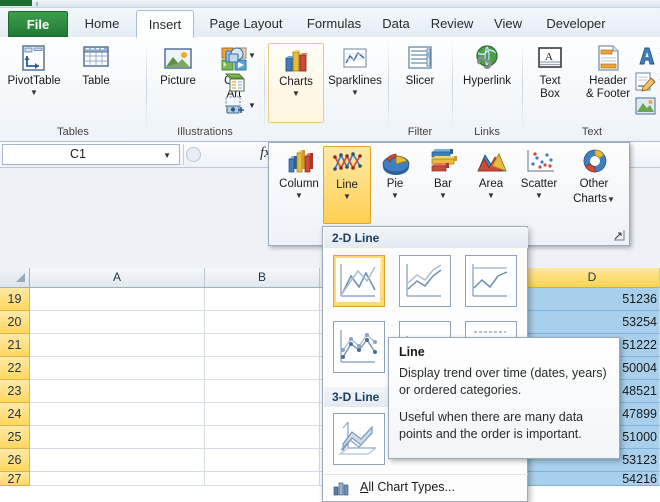 This screenshot has height=502, width=660. I want to click on cell-b25, so click(262, 437).